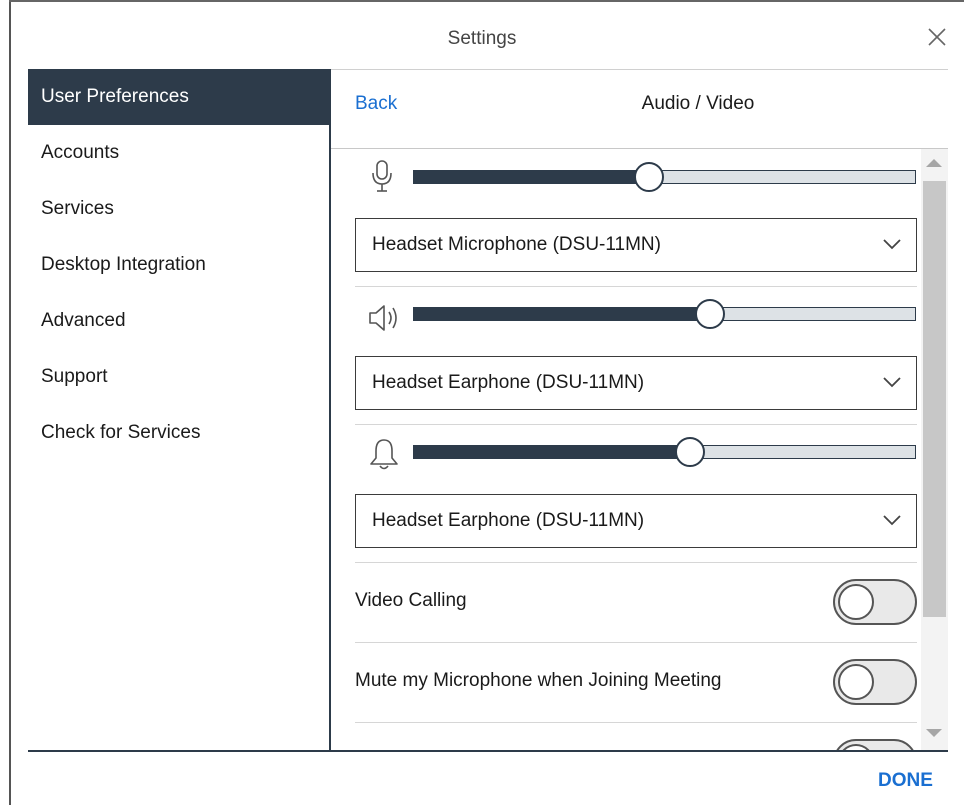 The height and width of the screenshot is (805, 964). Describe the element at coordinates (934, 733) in the screenshot. I see `scroll-down-arrow-icon` at that location.